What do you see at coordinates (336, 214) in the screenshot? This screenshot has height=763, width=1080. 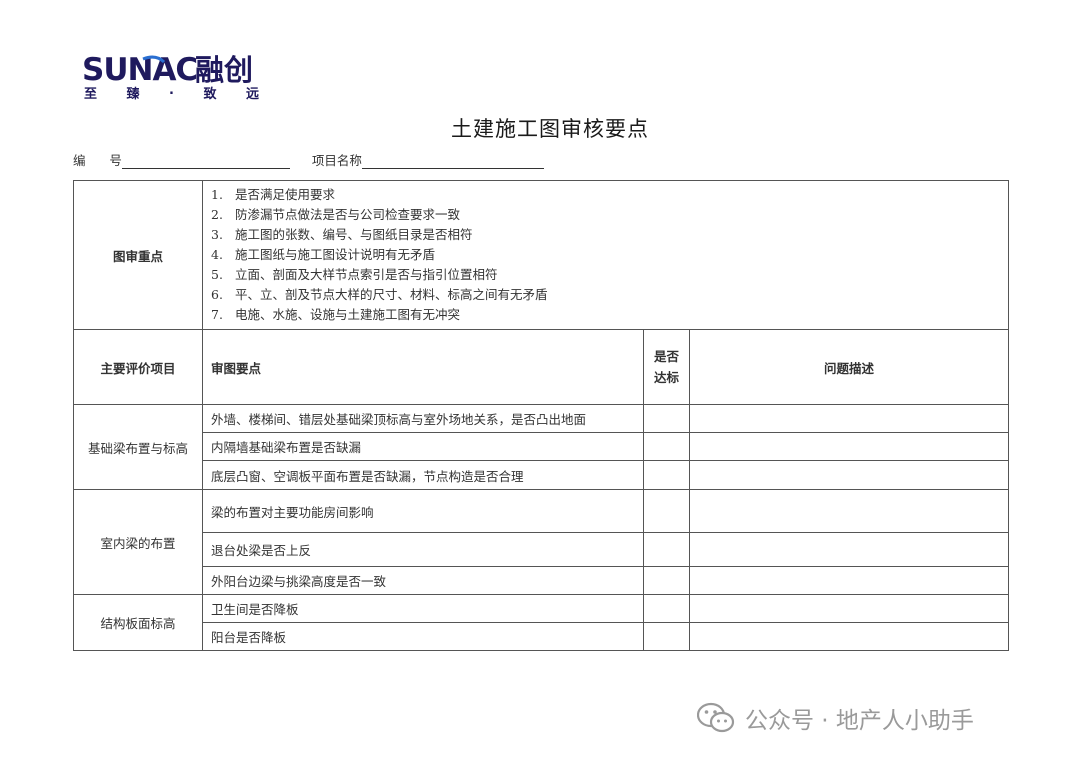 I see `focus-item: 2. 防渗漏节点做法是否与公司检查要求一致` at bounding box center [336, 214].